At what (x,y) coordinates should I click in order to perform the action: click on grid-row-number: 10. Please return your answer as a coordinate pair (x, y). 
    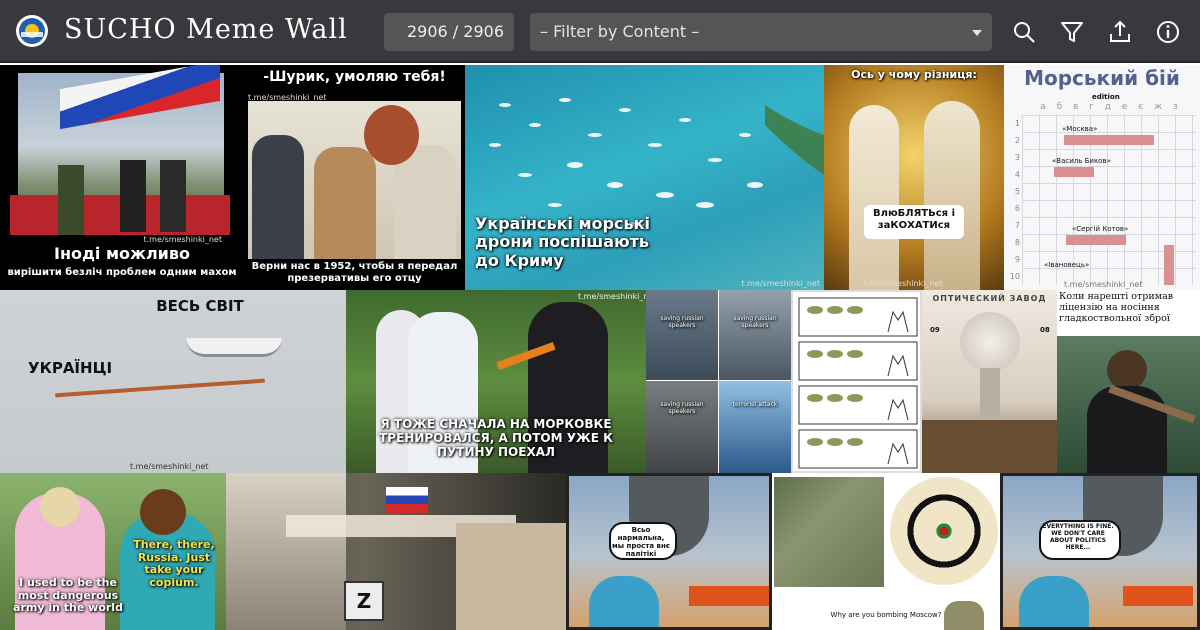
    Looking at the image, I should click on (1014, 276).